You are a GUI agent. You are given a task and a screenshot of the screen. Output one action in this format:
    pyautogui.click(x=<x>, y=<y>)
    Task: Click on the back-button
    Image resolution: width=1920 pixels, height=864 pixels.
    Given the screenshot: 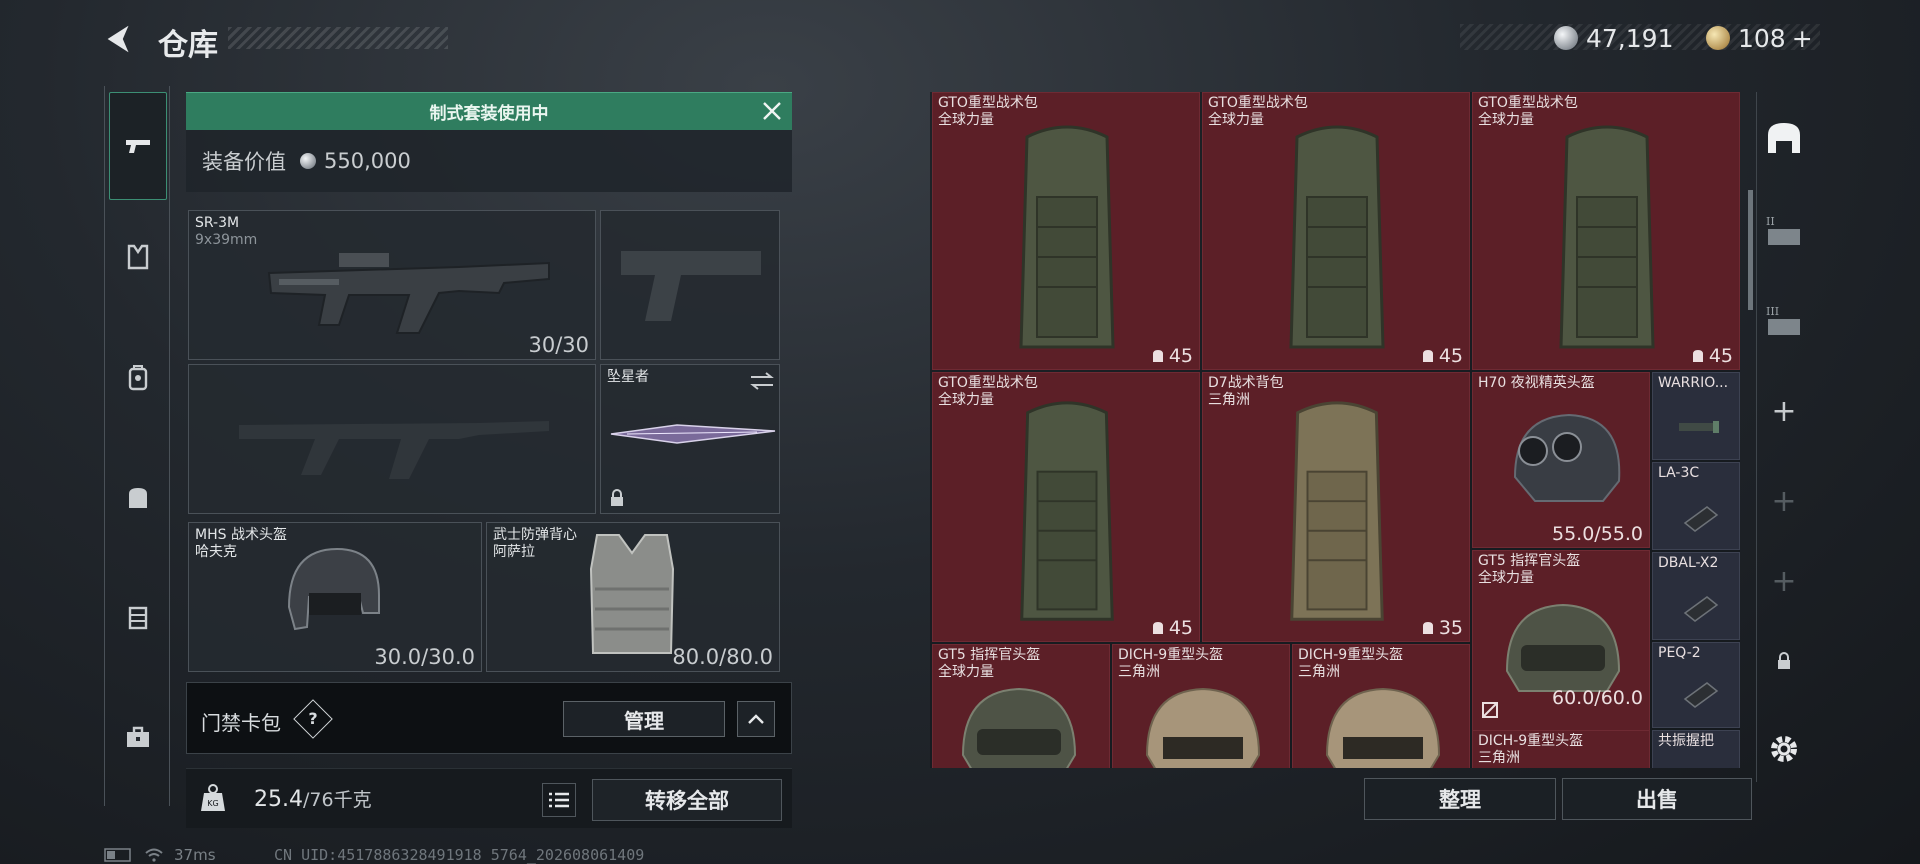 What is the action you would take?
    pyautogui.click(x=120, y=40)
    